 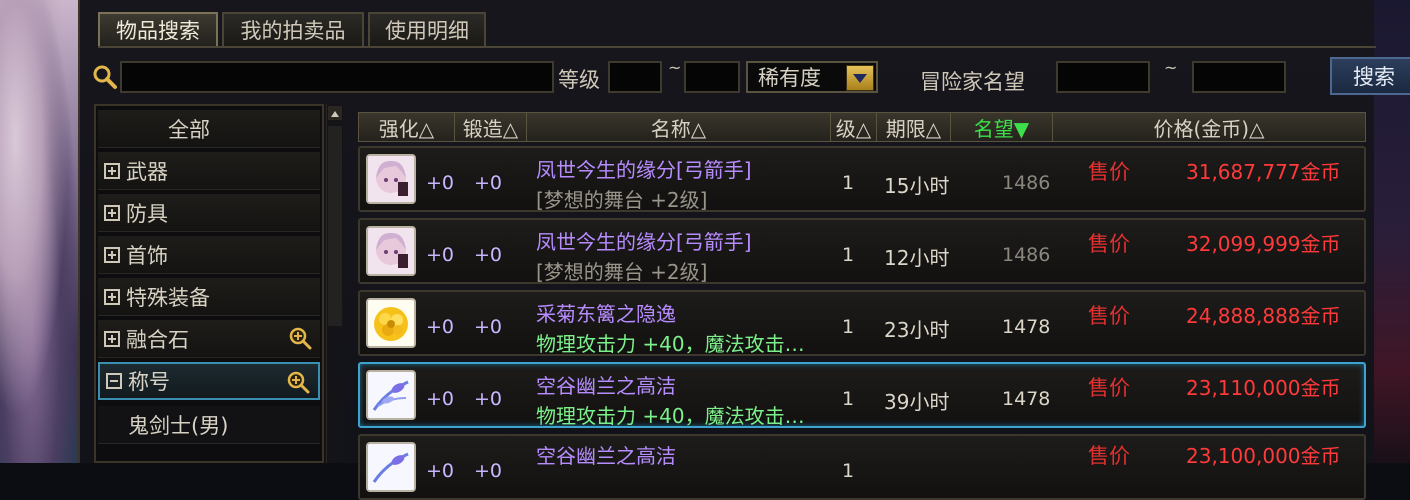 What do you see at coordinates (114, 381) in the screenshot?
I see `collapse-minus-icon` at bounding box center [114, 381].